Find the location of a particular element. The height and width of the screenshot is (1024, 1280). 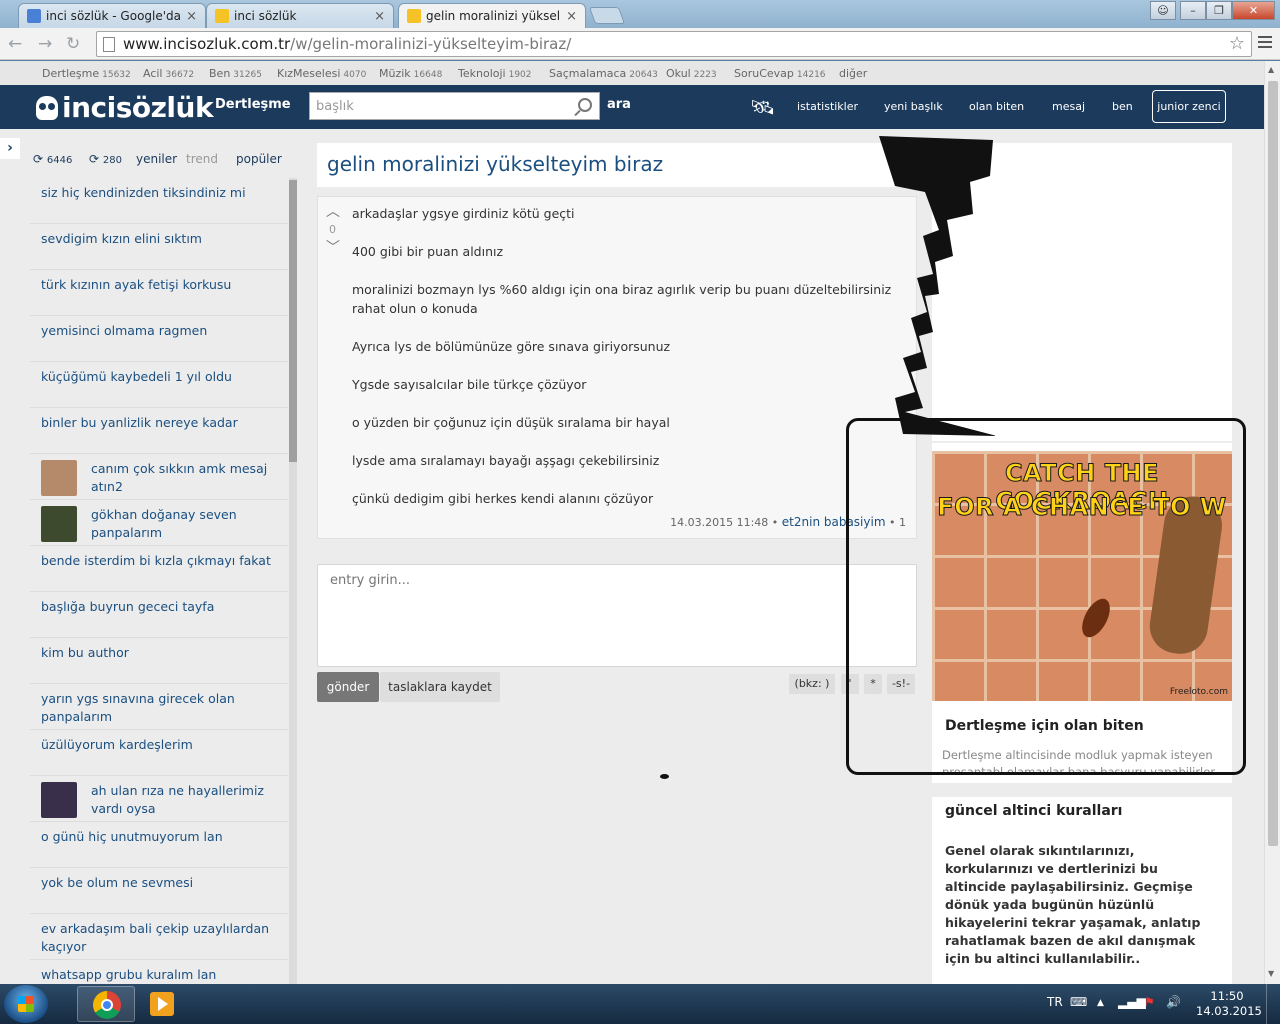

nav-me: ben is located at coordinates (1122, 106).